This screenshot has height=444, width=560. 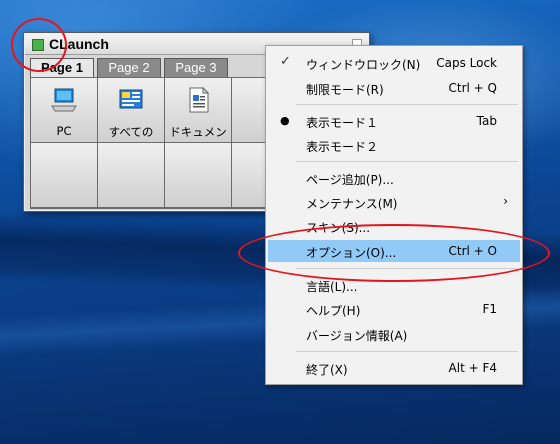 I want to click on menu-item-label: メンテナンス(M), so click(x=352, y=204).